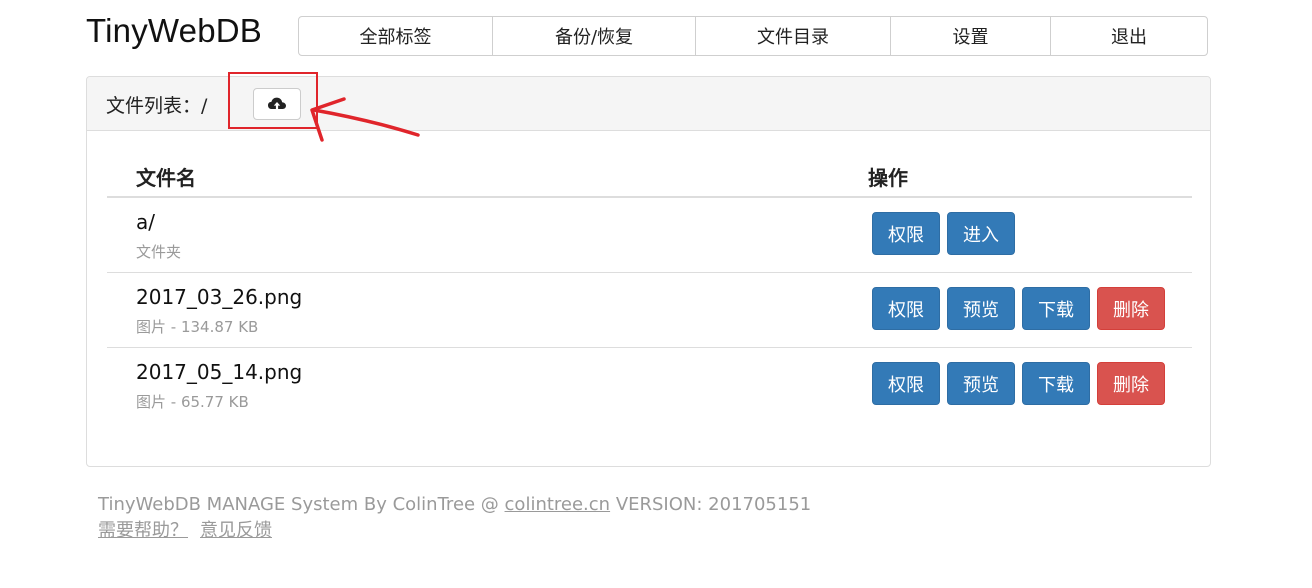 The image size is (1312, 588). Describe the element at coordinates (166, 178) in the screenshot. I see `column-header-filename: 文件名` at that location.